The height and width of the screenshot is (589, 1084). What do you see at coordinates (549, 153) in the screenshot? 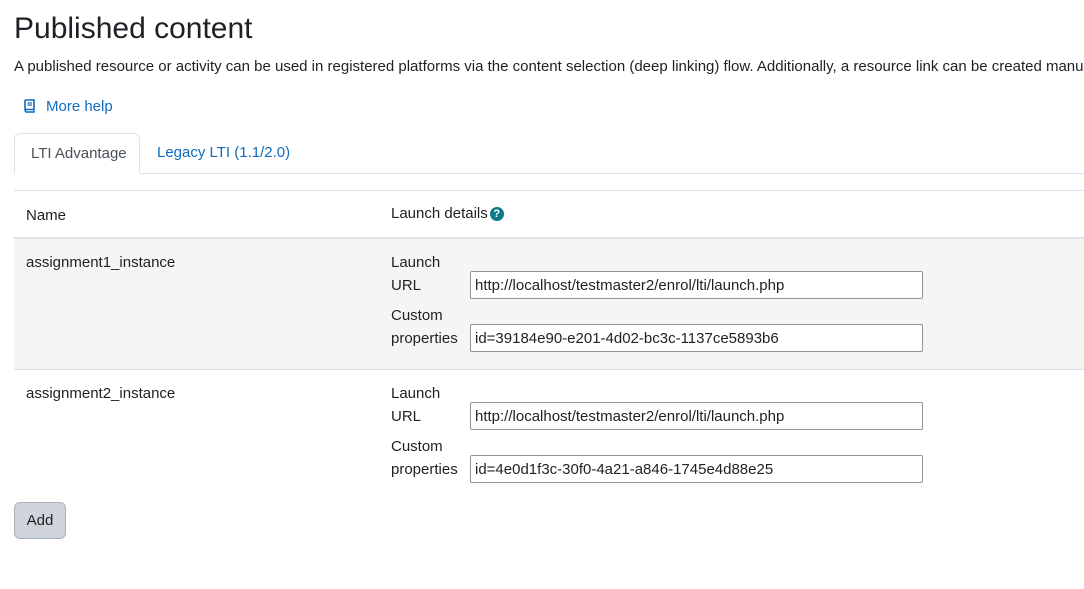
I see `tab-bar: LTI Advantage Legacy LTI (1.1/2.0)` at bounding box center [549, 153].